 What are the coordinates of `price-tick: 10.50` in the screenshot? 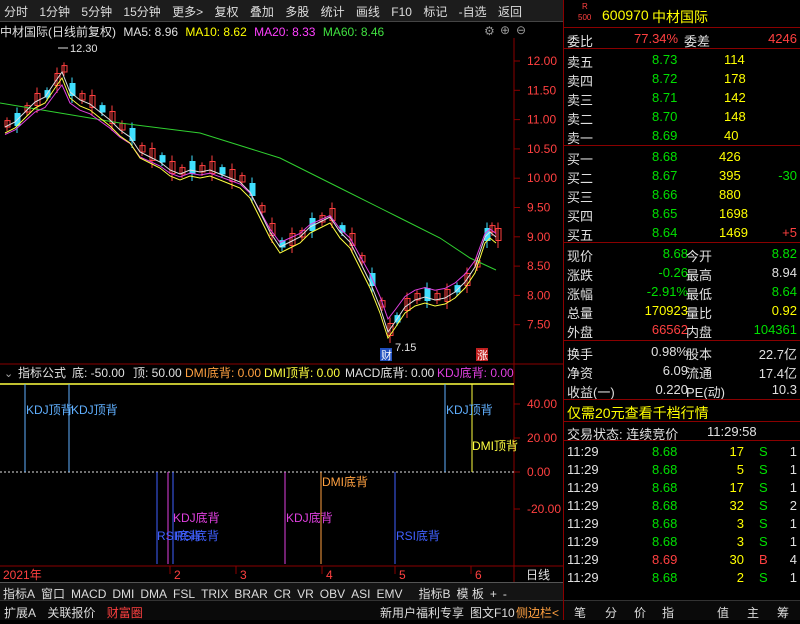 It's located at (542, 149).